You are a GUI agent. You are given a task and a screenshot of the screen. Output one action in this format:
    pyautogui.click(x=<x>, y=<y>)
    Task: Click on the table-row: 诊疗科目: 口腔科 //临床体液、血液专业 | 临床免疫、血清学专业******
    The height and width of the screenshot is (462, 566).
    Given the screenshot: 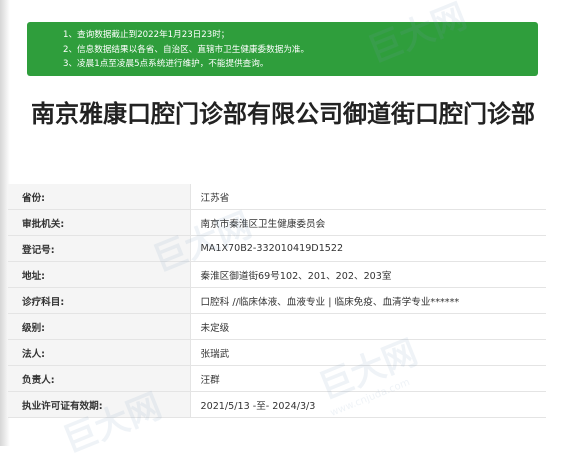 What is the action you would take?
    pyautogui.click(x=277, y=300)
    